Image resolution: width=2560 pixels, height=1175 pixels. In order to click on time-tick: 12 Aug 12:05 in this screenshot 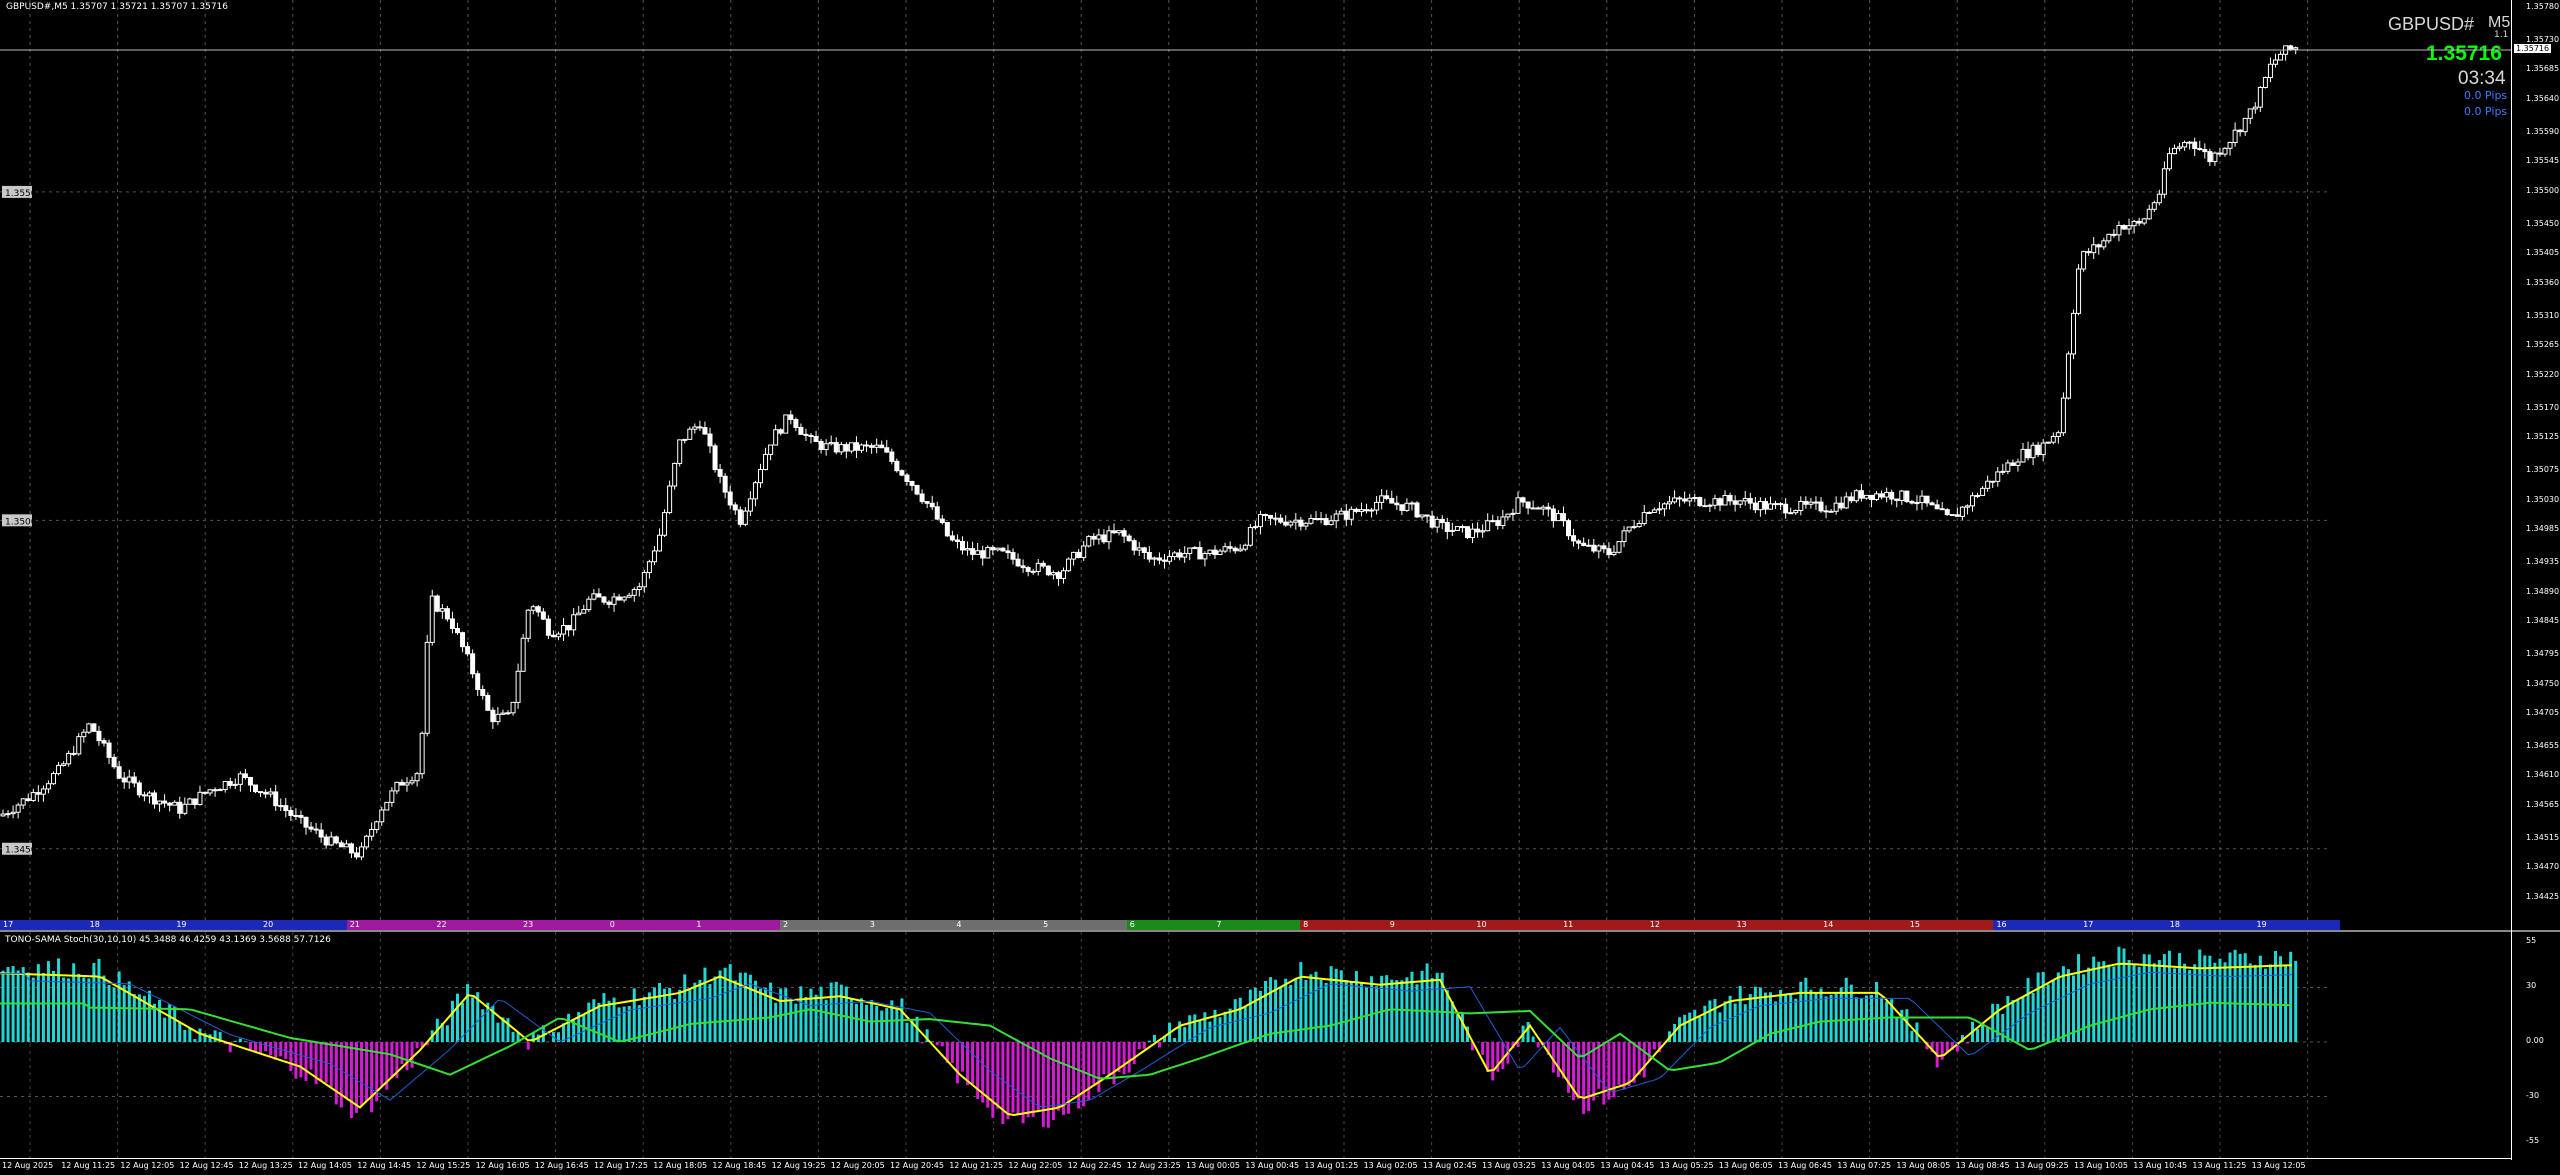, I will do `click(147, 1165)`.